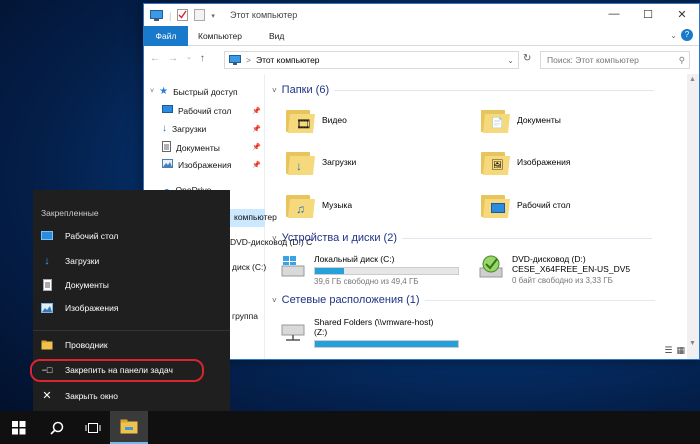 This screenshot has height=444, width=700. What do you see at coordinates (305, 90) in the screenshot?
I see `group-header: Папки (6)` at bounding box center [305, 90].